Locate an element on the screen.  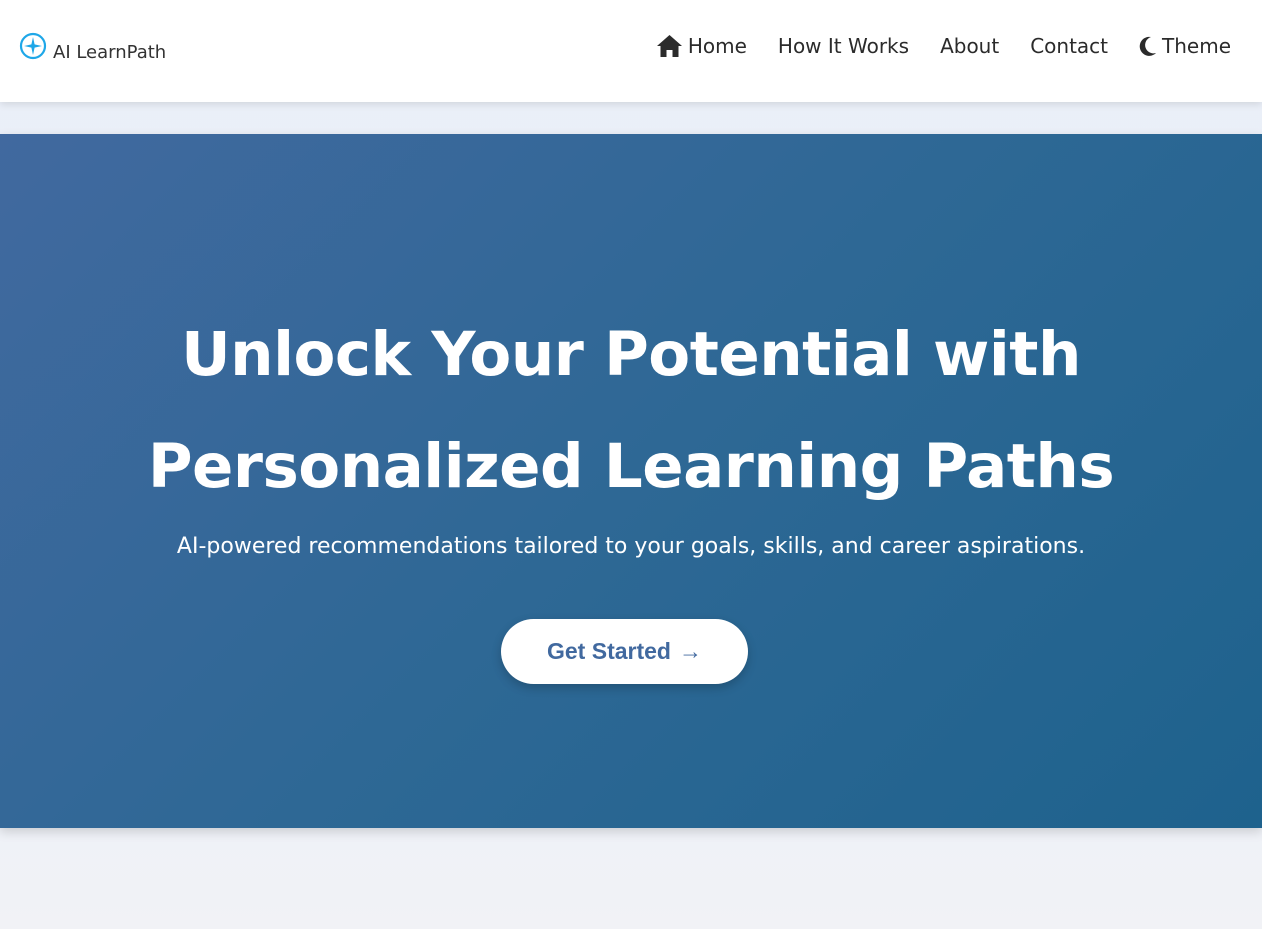
nav-how-it-works: How It Works is located at coordinates (843, 46).